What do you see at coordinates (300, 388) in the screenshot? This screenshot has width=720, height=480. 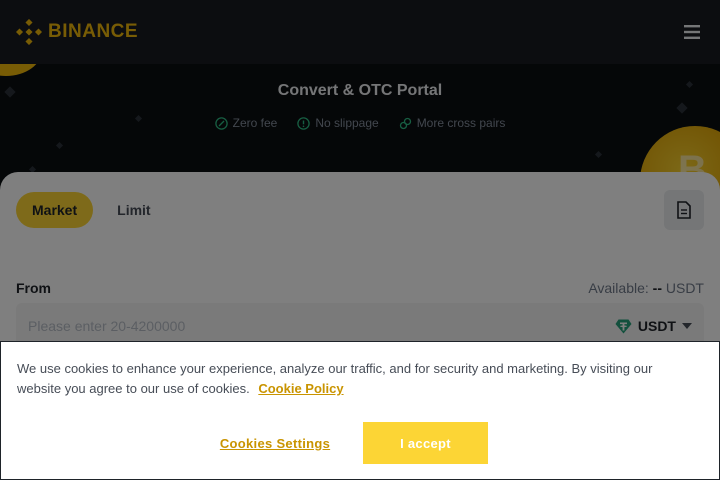 I see `cookie-policy-link: Cookie Policy` at bounding box center [300, 388].